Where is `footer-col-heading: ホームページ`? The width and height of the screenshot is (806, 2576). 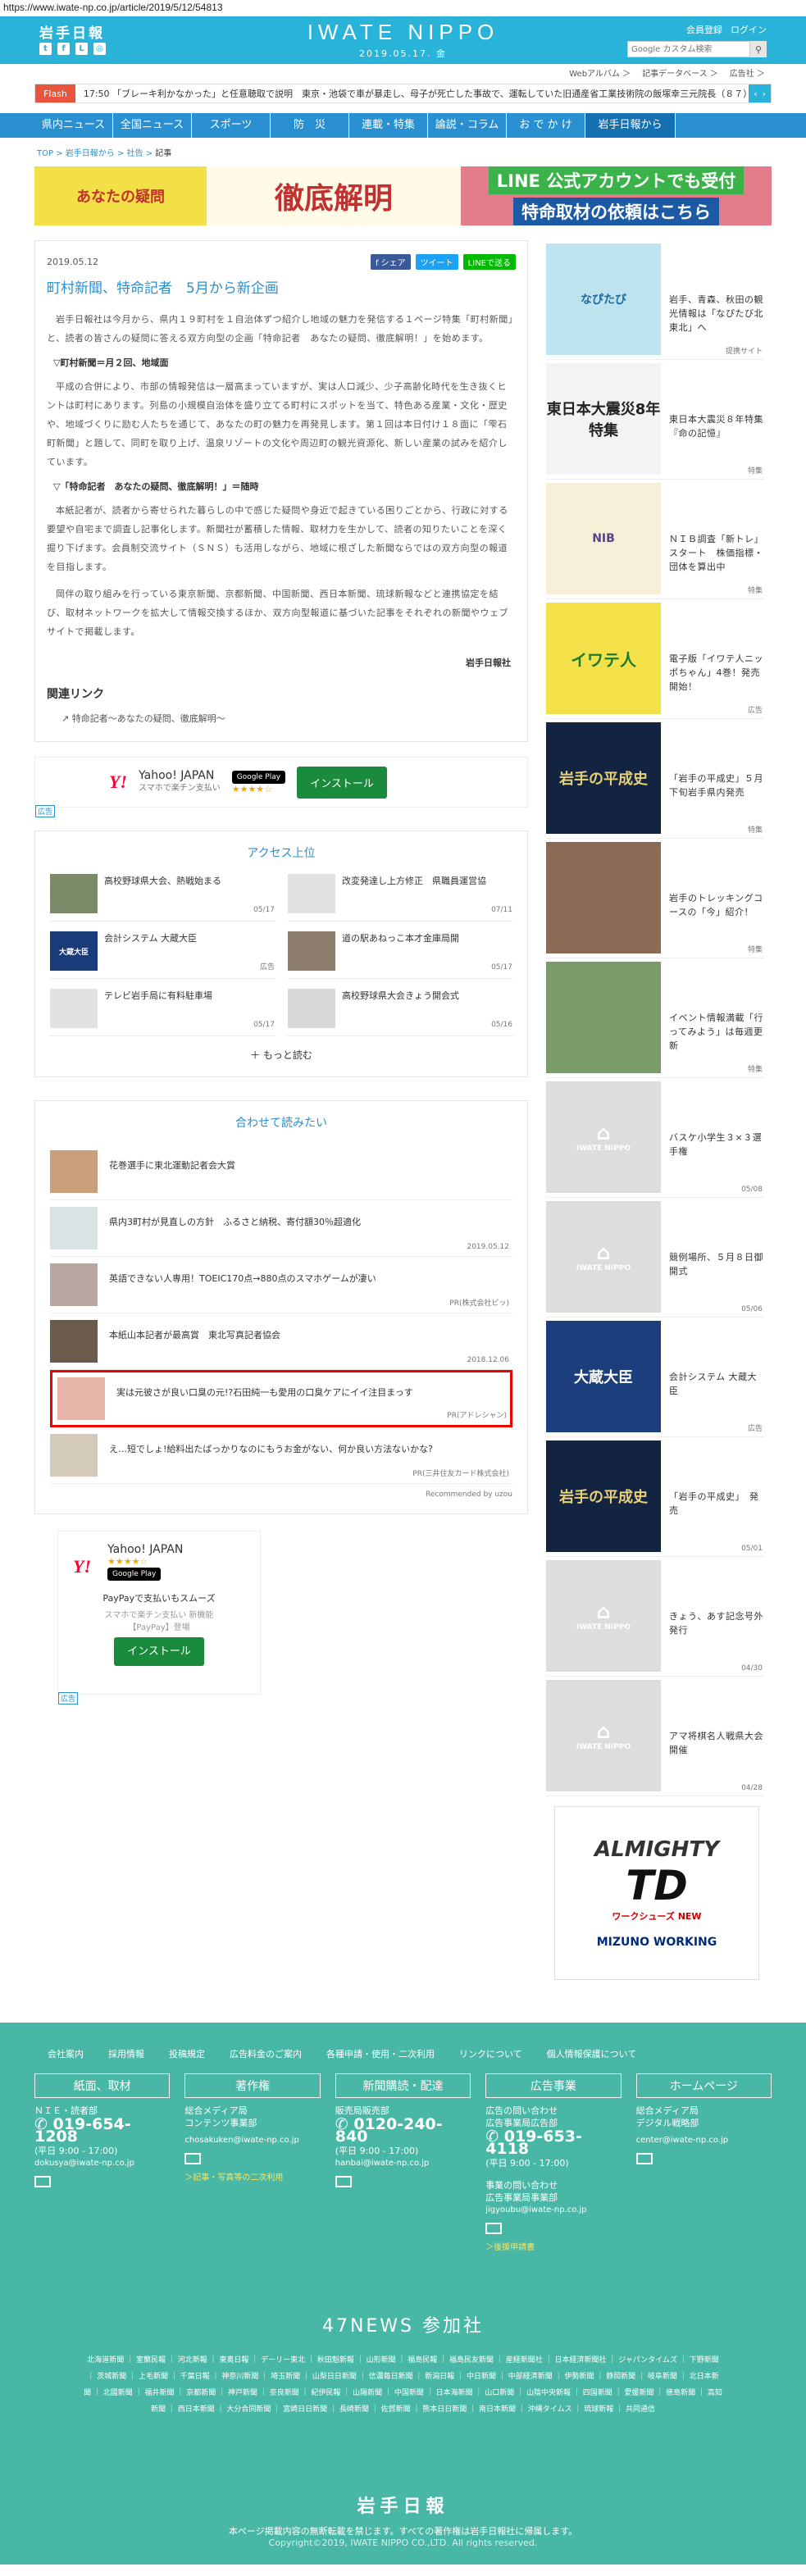
footer-col-heading: ホームページ is located at coordinates (703, 2085).